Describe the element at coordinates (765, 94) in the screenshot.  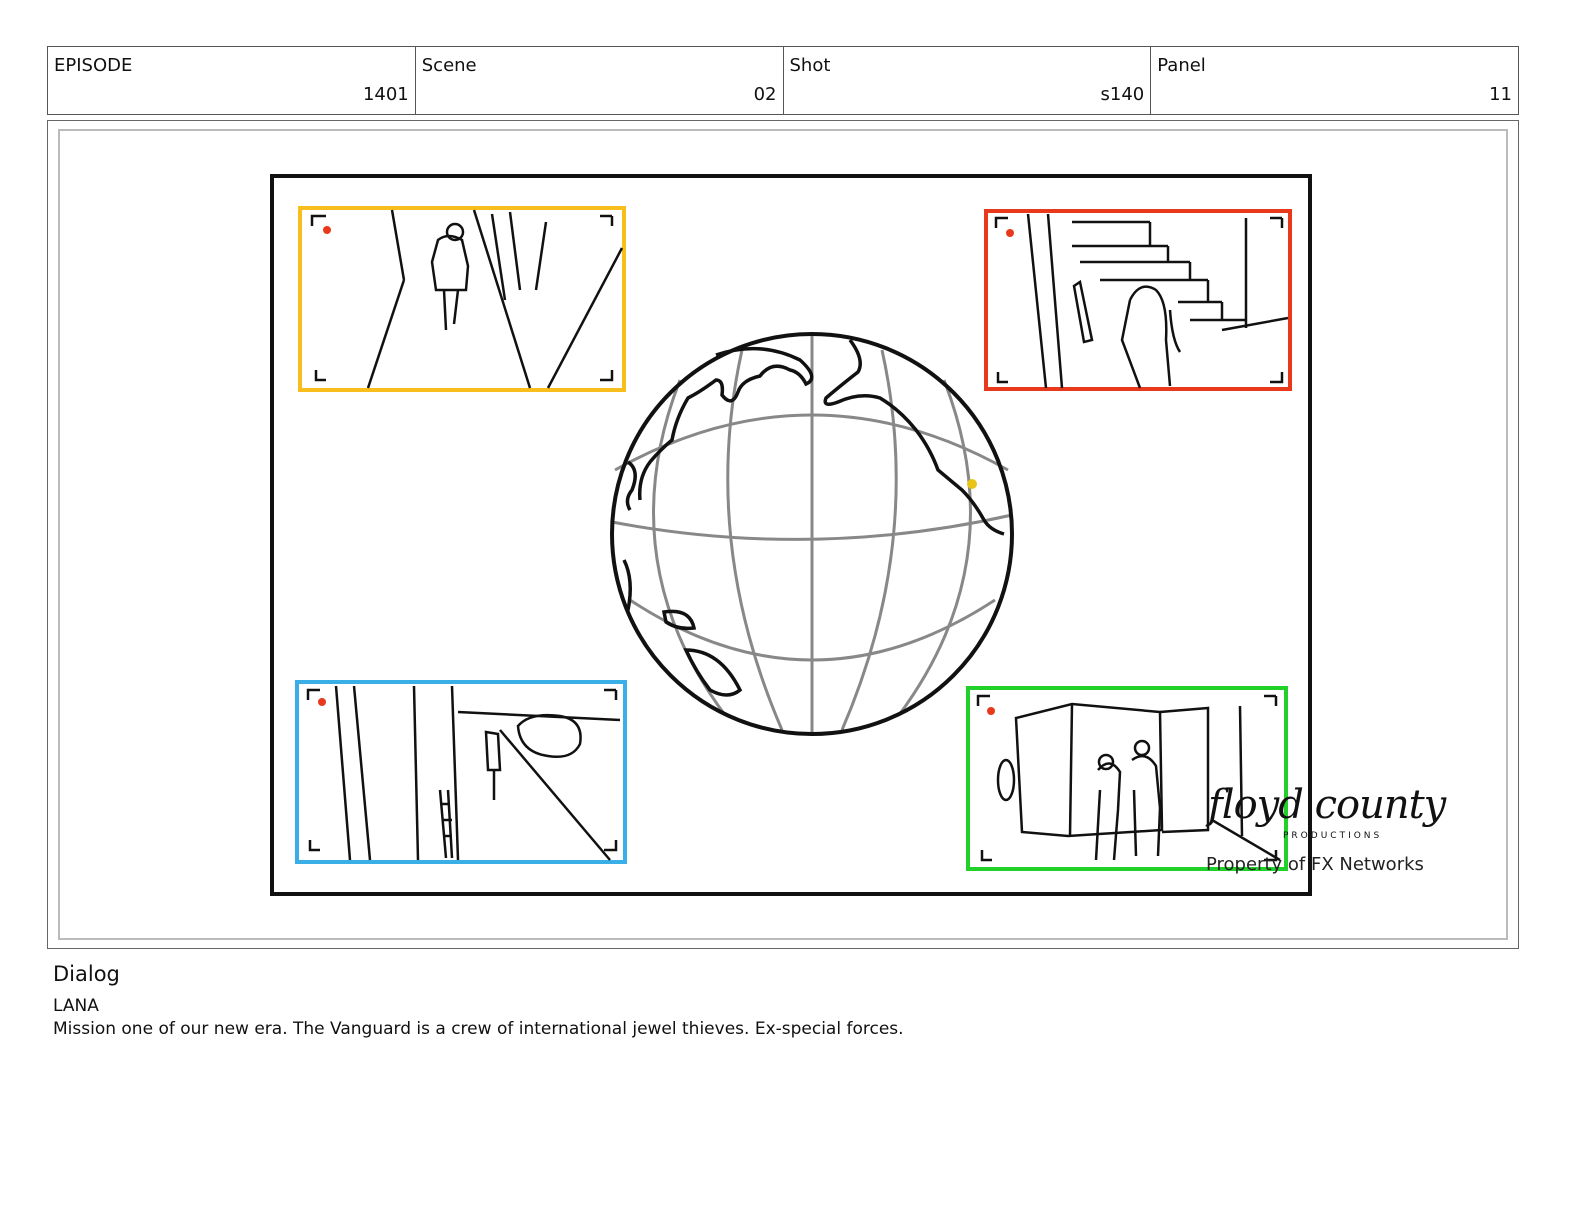
I see `scene-value: 02` at that location.